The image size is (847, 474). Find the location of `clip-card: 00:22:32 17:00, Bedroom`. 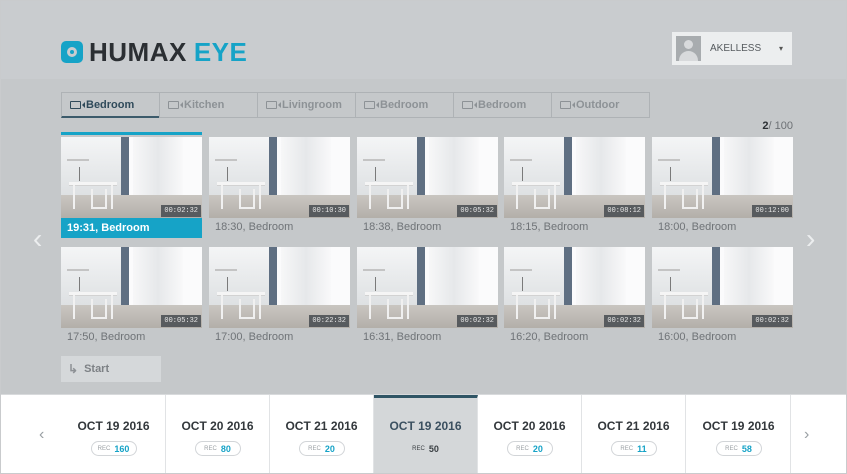

clip-card: 00:22:32 17:00, Bedroom is located at coordinates (279, 294).